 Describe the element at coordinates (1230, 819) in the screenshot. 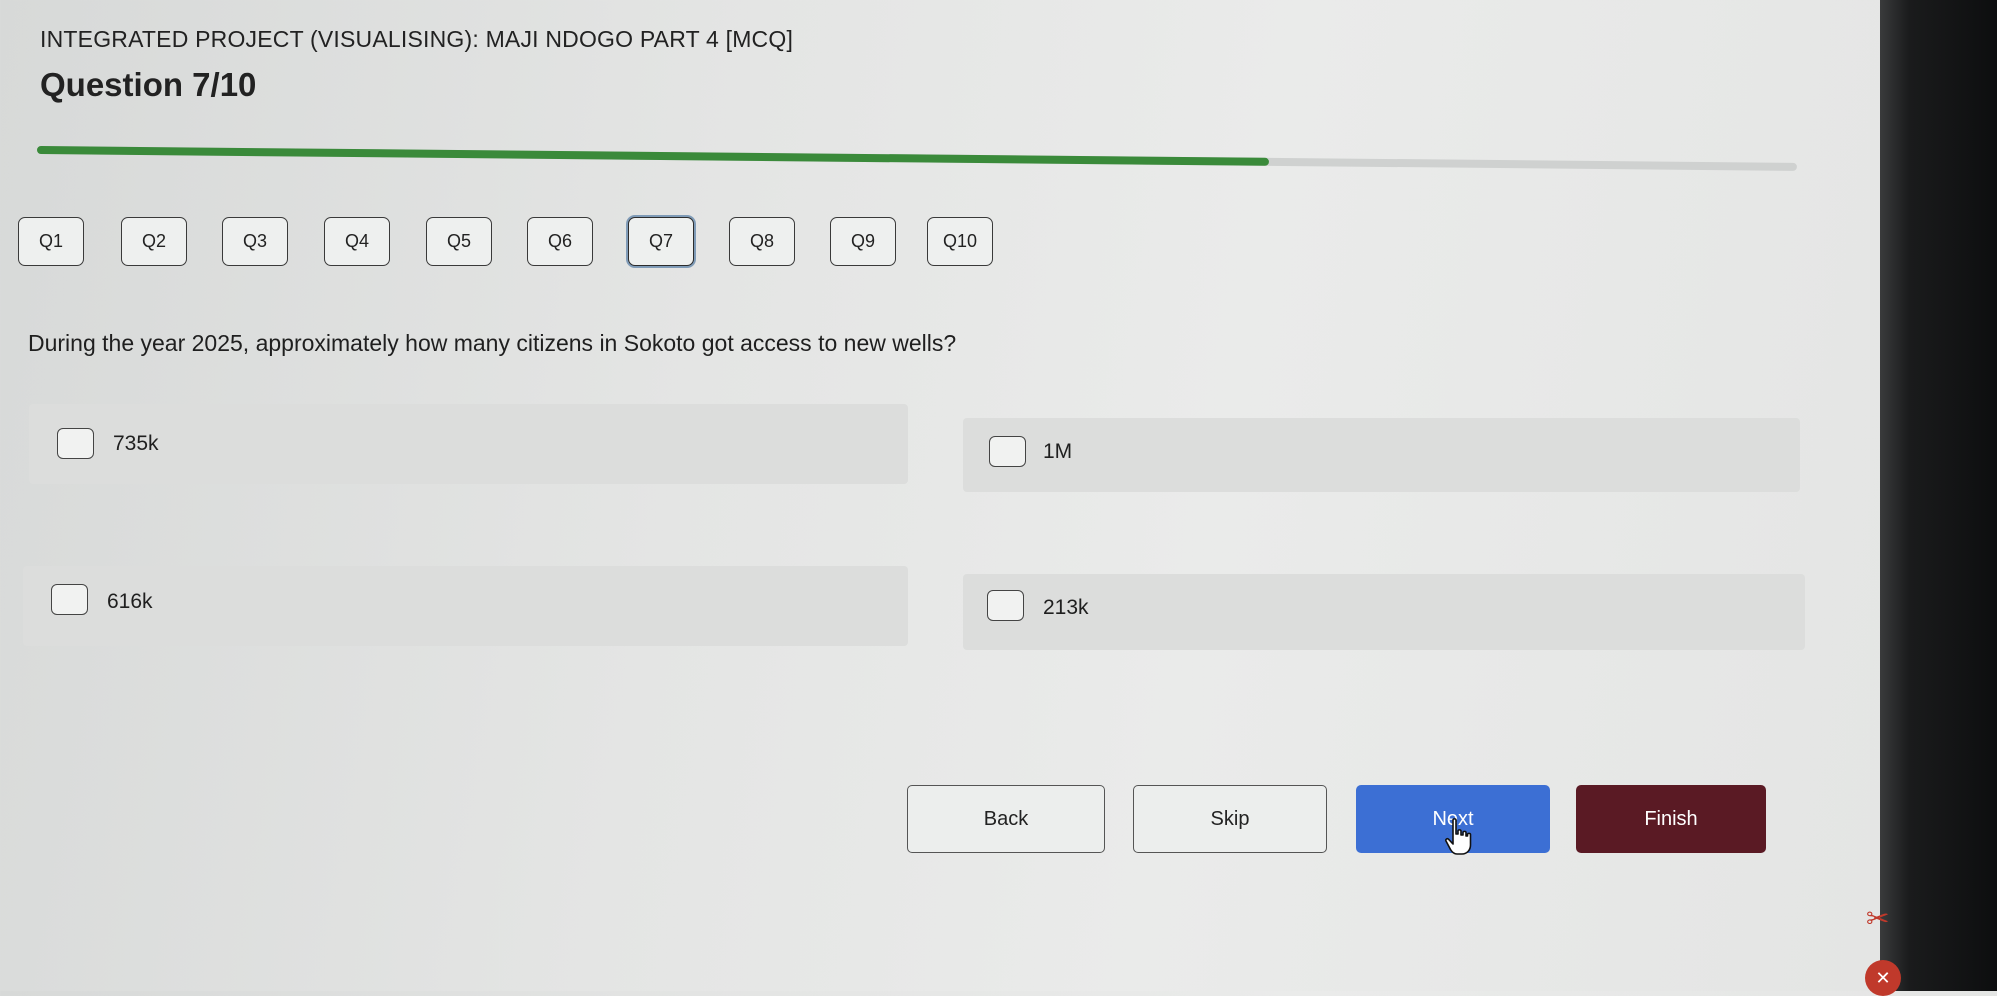

I see `skip-button: Skip` at that location.